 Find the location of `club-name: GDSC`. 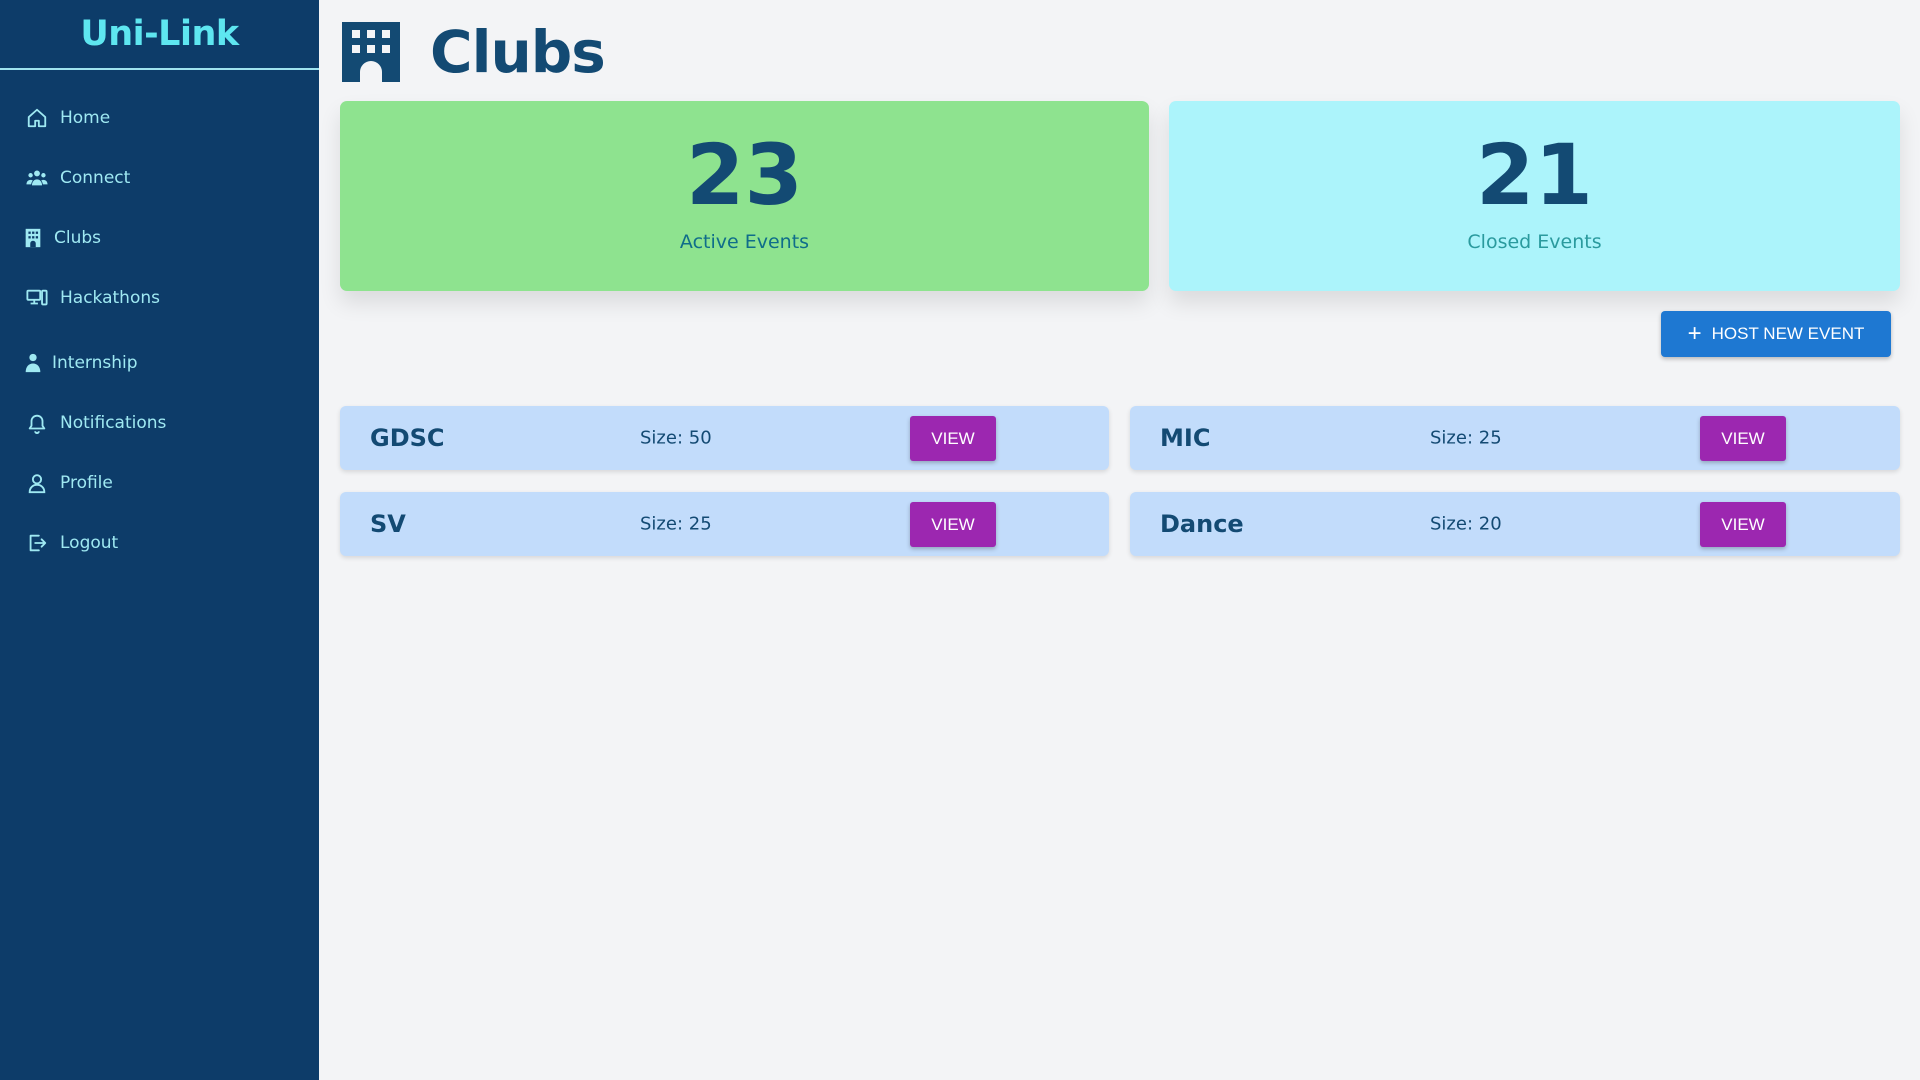

club-name: GDSC is located at coordinates (407, 438).